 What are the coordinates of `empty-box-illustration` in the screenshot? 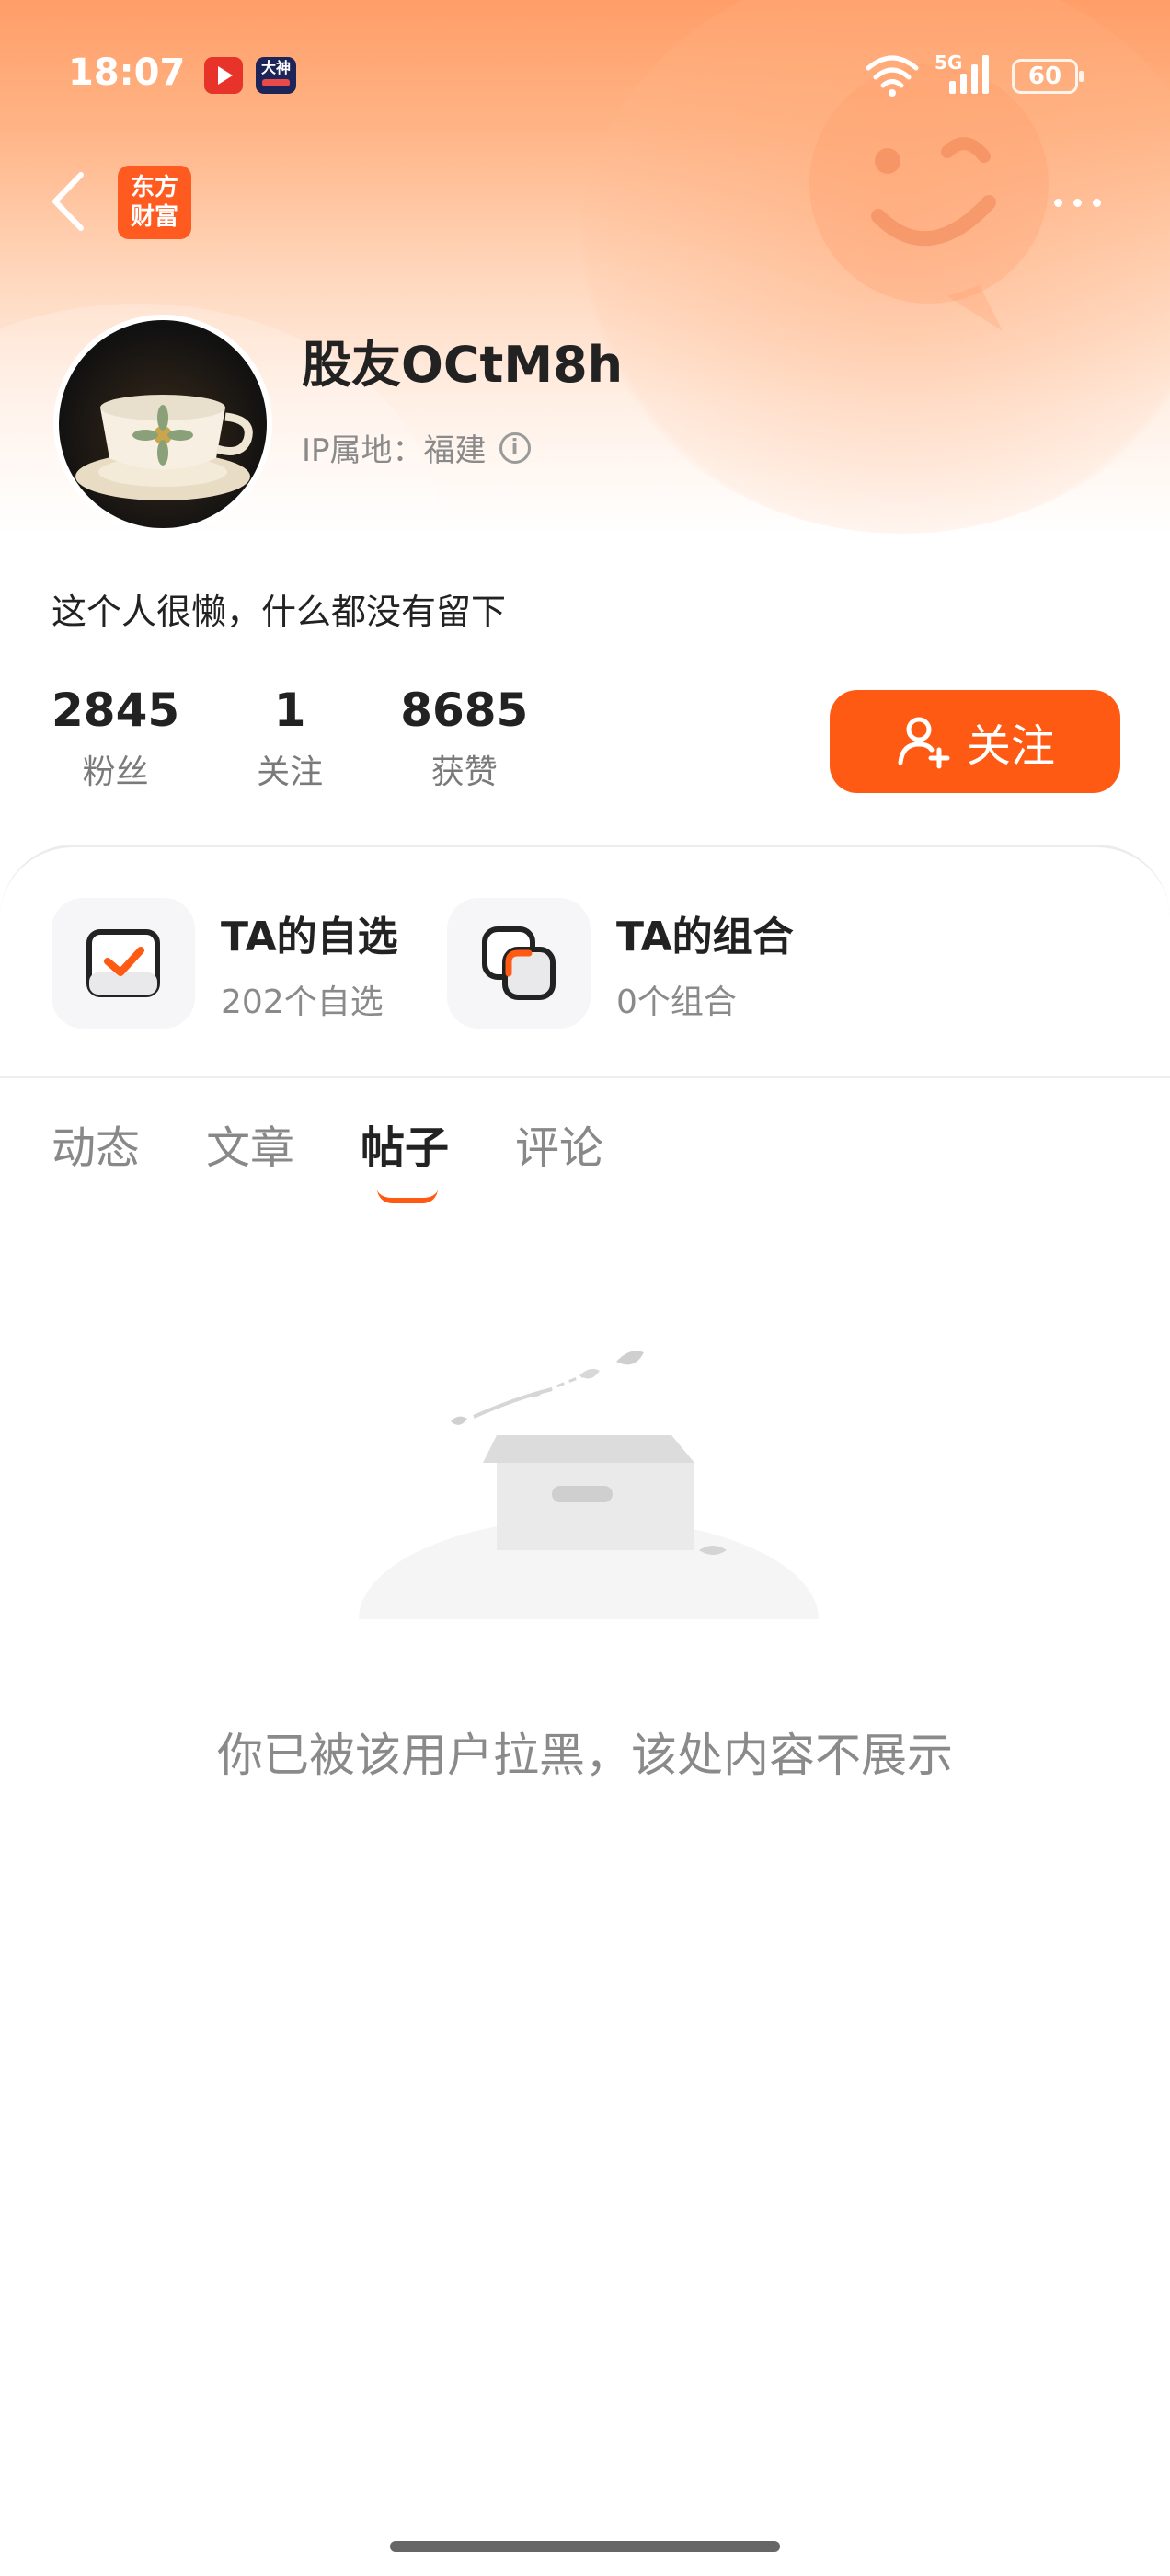 It's located at (589, 1494).